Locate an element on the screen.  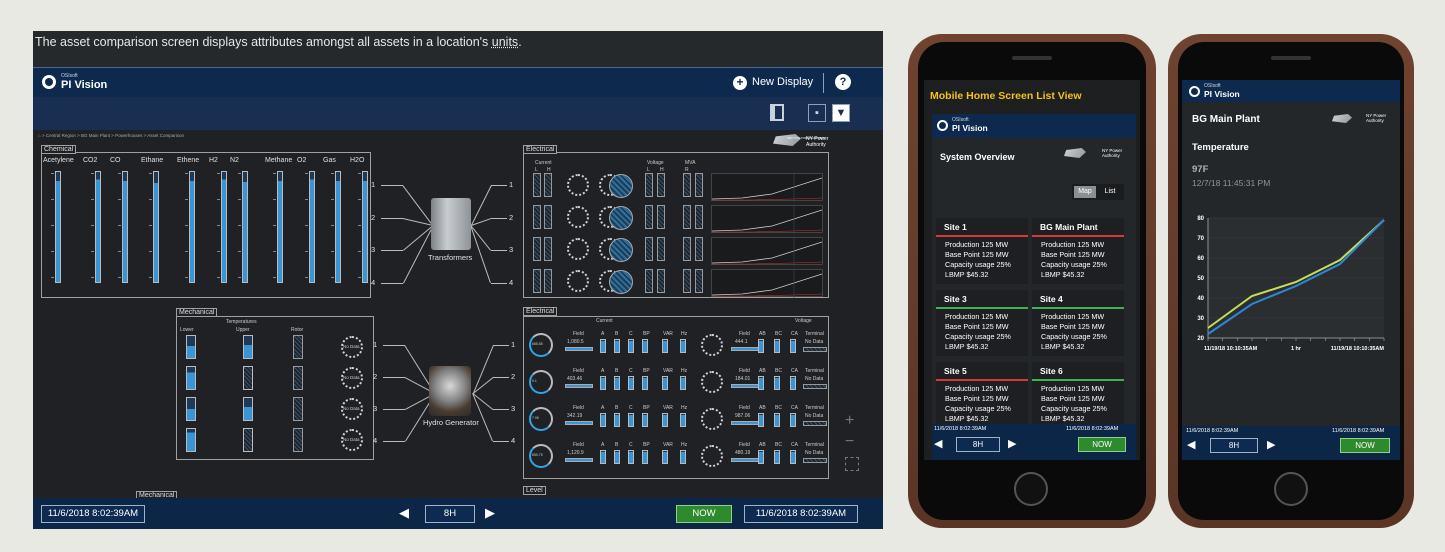
view-toggle: Map List is located at coordinates (1098, 192).